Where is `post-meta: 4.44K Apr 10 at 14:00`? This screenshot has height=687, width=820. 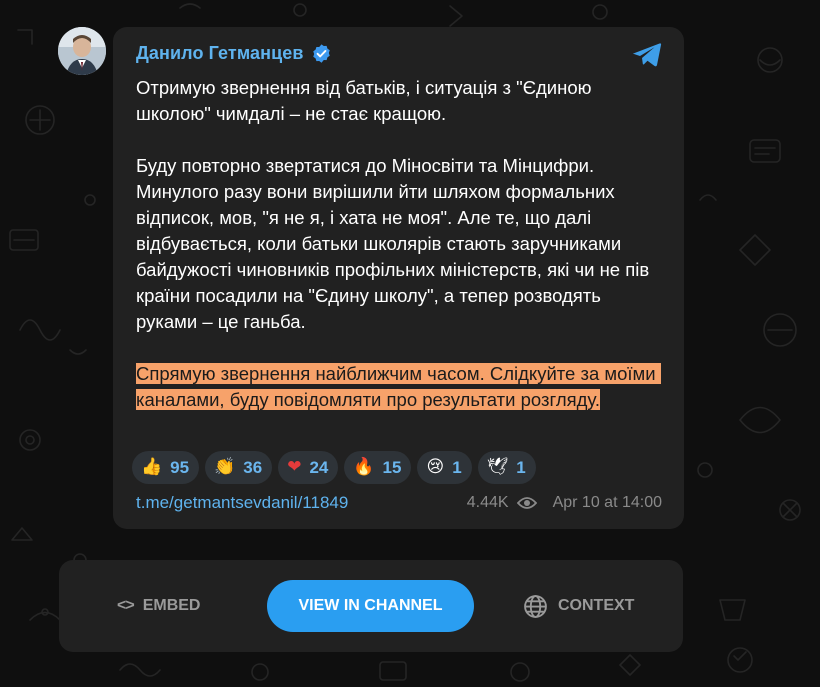 post-meta: 4.44K Apr 10 at 14:00 is located at coordinates (564, 503).